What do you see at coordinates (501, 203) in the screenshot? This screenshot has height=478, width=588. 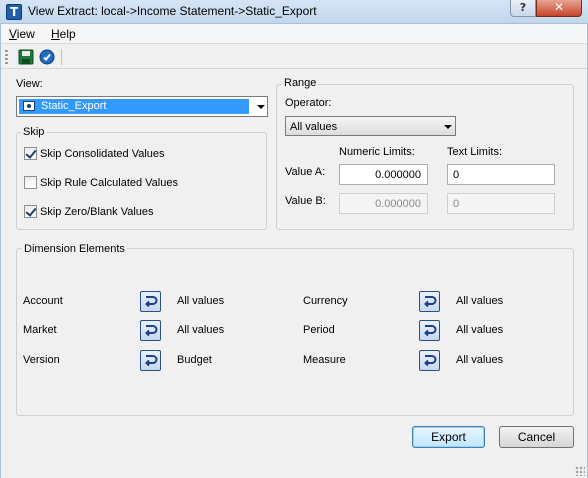 I see `value-b-text-input: 0` at bounding box center [501, 203].